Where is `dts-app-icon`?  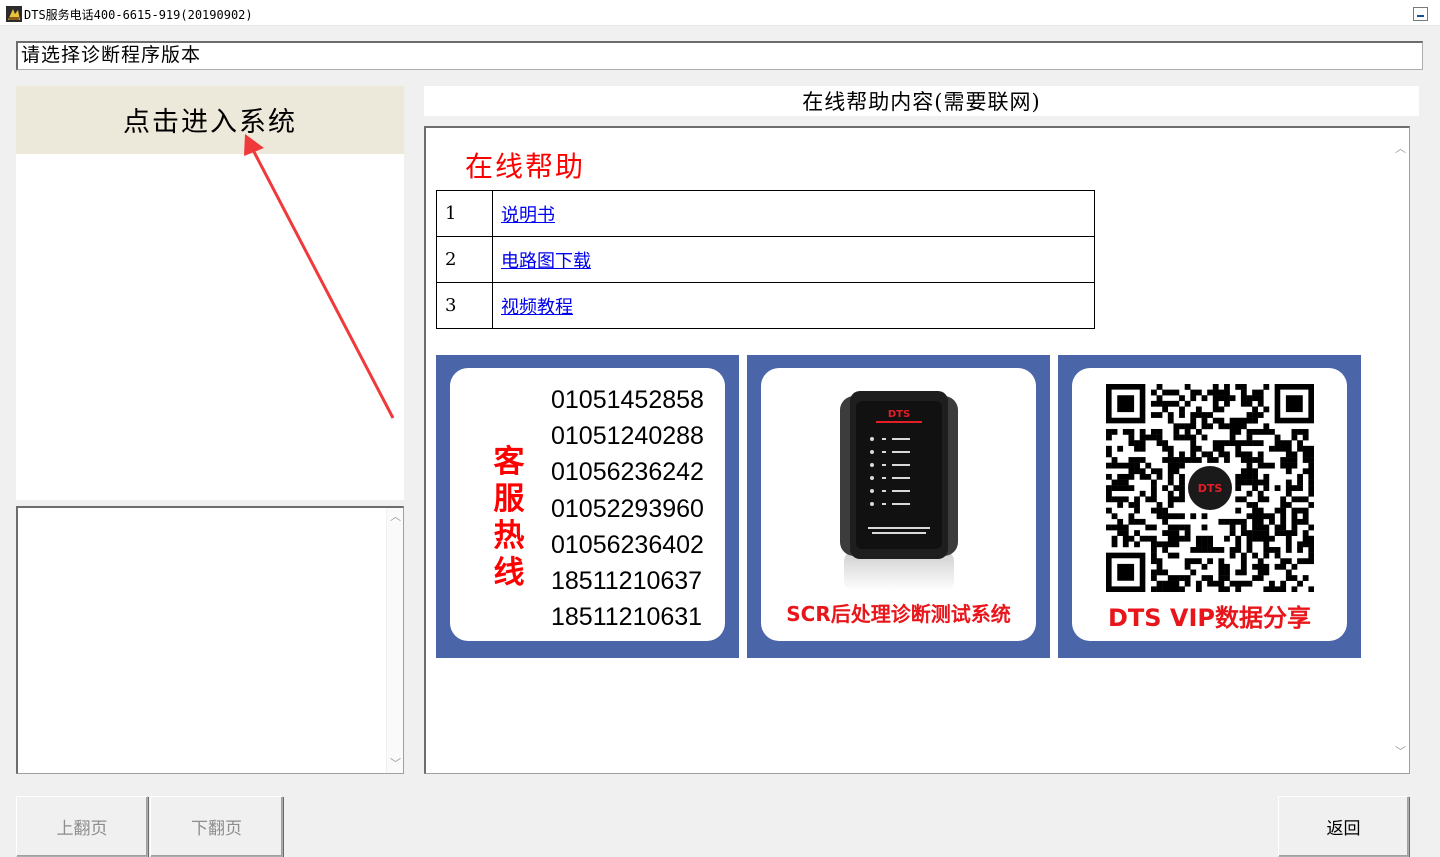
dts-app-icon is located at coordinates (14, 14).